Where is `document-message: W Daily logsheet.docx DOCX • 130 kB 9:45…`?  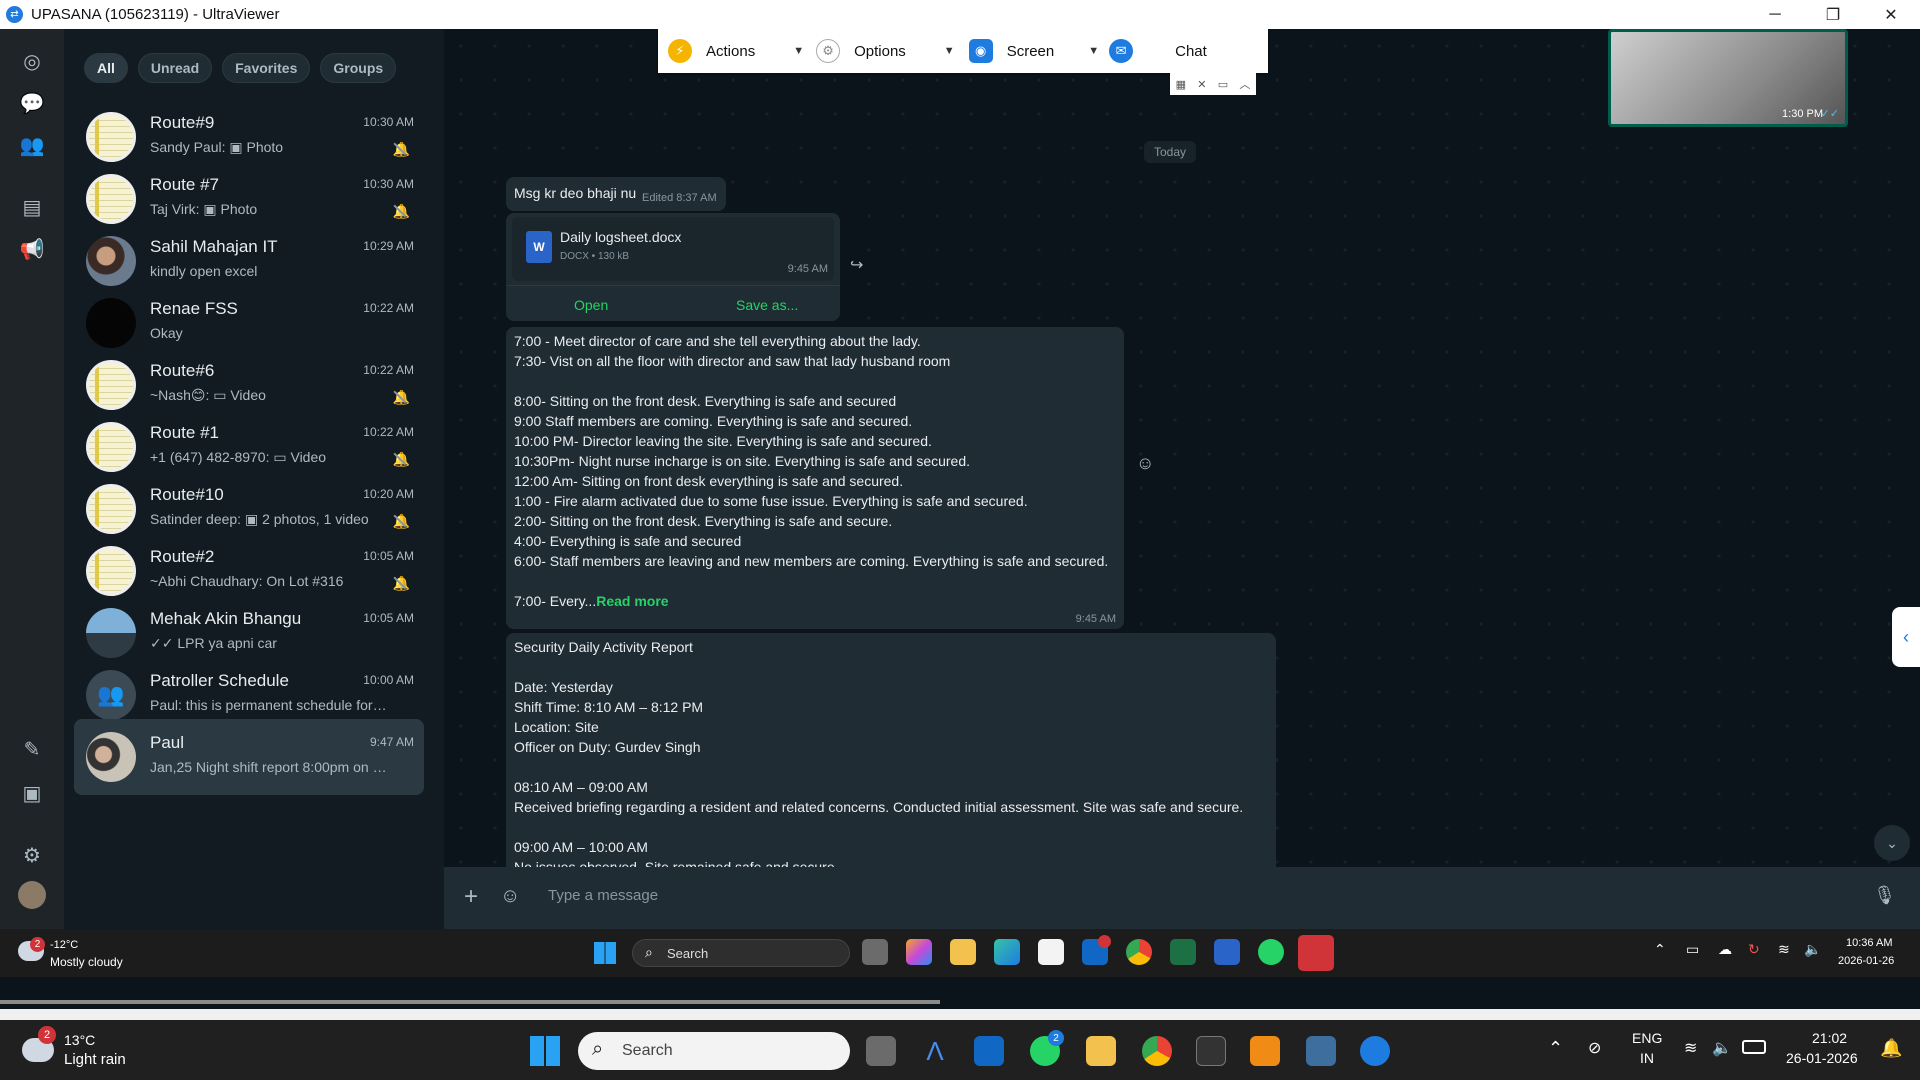 document-message: W Daily logsheet.docx DOCX • 130 kB 9:45… is located at coordinates (673, 267).